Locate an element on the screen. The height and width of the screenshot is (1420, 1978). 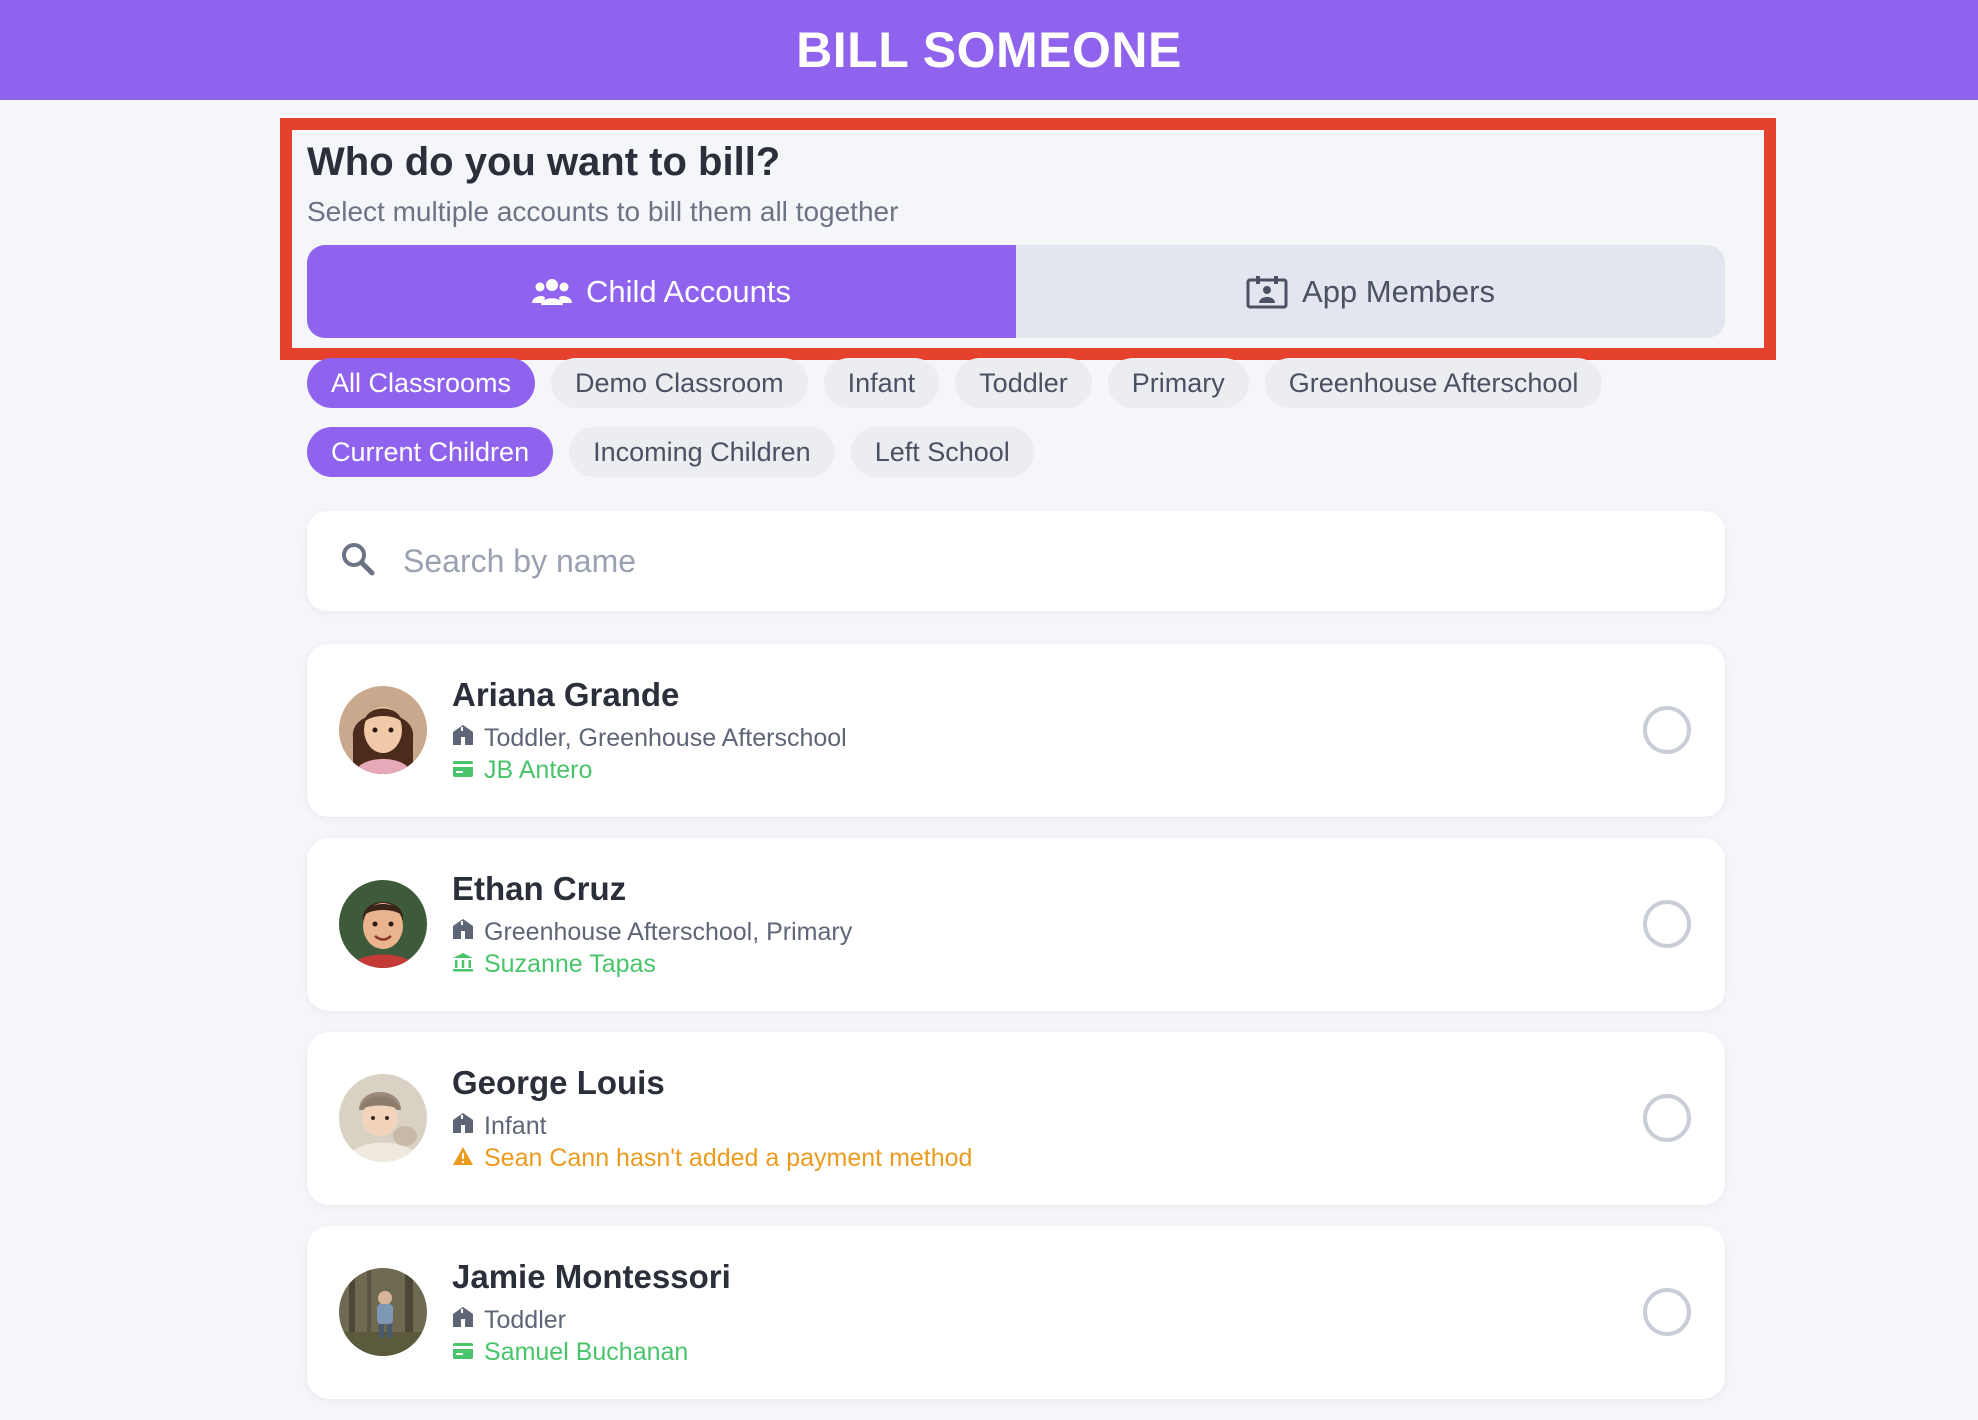
filter-current-children: Current Children is located at coordinates (430, 452).